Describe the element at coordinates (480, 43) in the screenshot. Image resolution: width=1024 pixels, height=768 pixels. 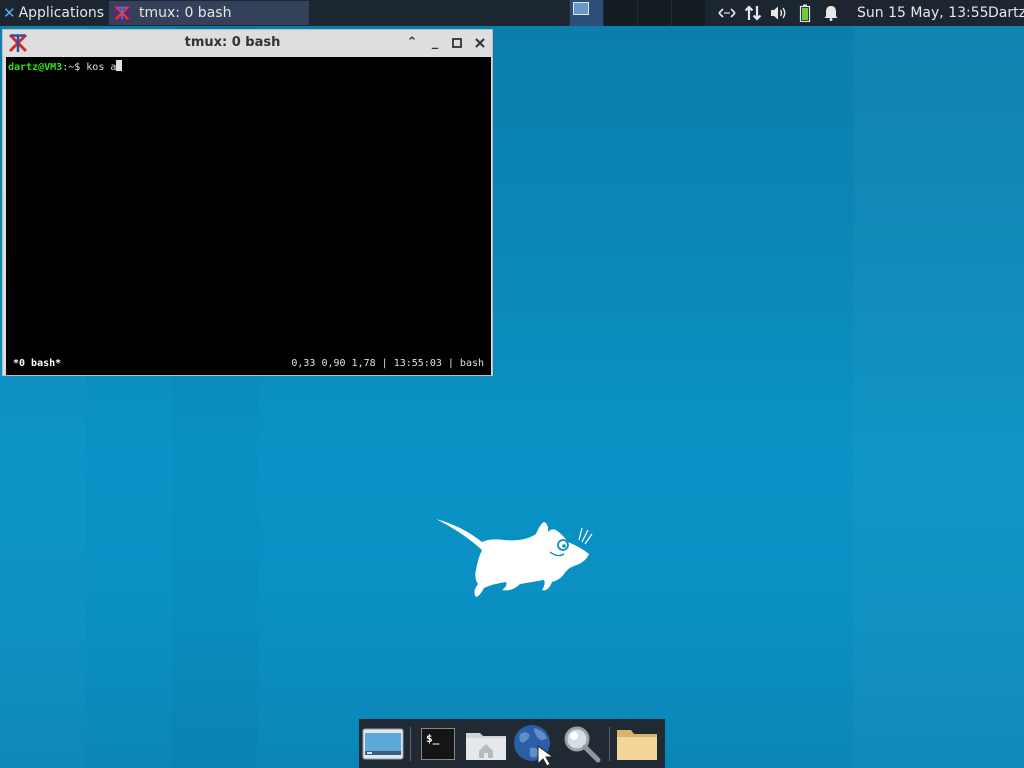
I see `close-button` at that location.